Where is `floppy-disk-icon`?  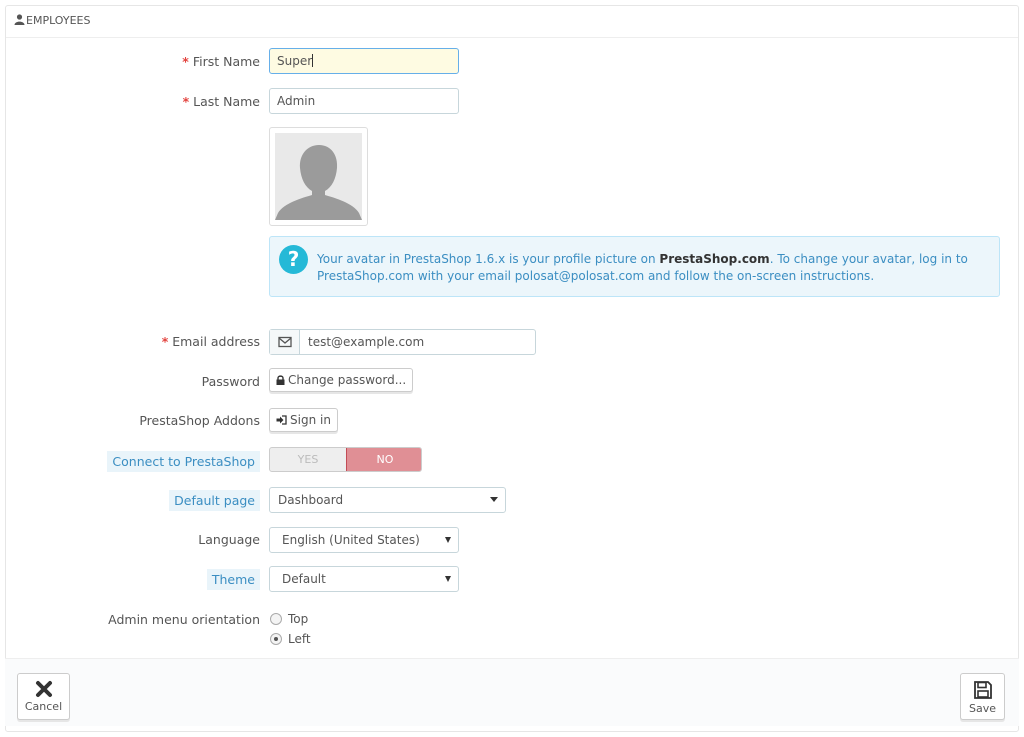 floppy-disk-icon is located at coordinates (982, 690).